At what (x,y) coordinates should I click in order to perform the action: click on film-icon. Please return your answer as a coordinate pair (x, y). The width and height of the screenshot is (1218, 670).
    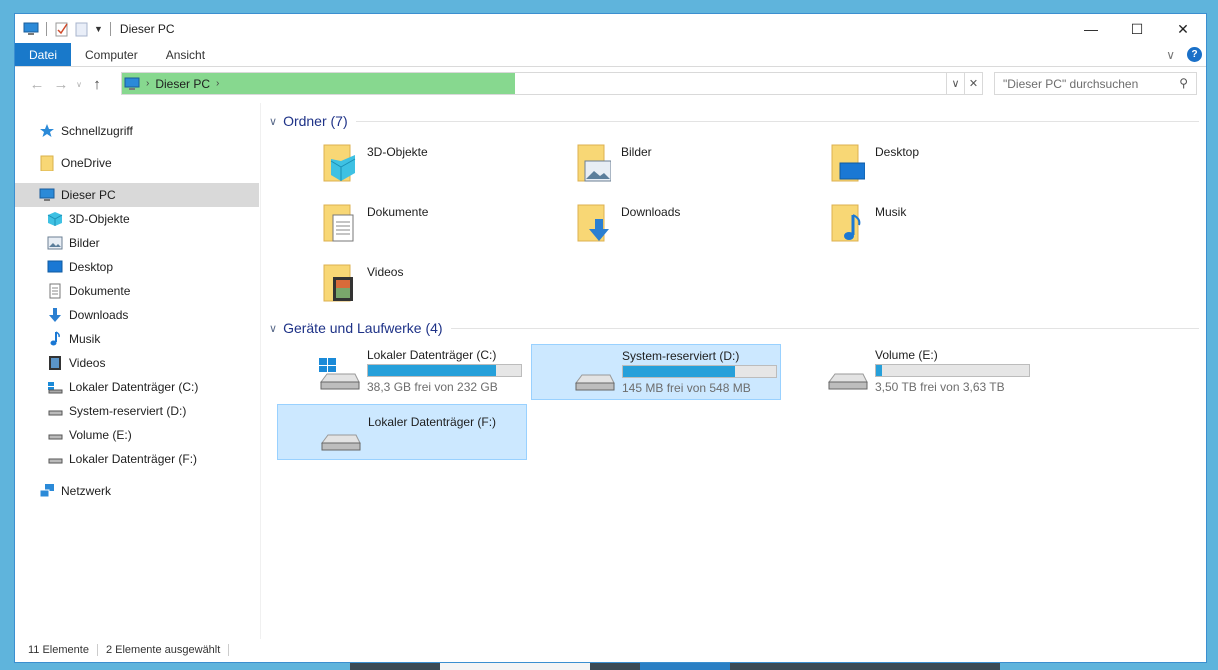
    Looking at the image, I should click on (55, 363).